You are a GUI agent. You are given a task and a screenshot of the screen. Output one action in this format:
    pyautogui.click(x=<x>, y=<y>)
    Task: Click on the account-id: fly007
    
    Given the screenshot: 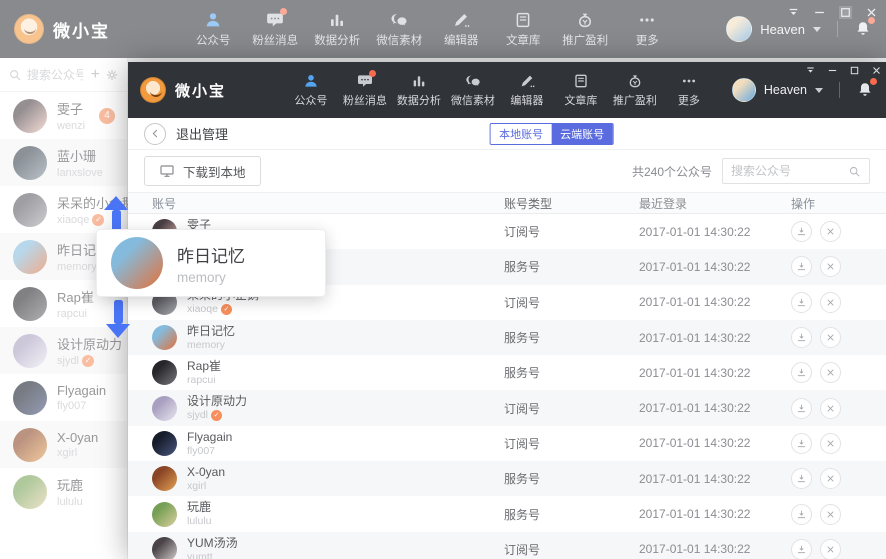 What is the action you would take?
    pyautogui.click(x=72, y=406)
    